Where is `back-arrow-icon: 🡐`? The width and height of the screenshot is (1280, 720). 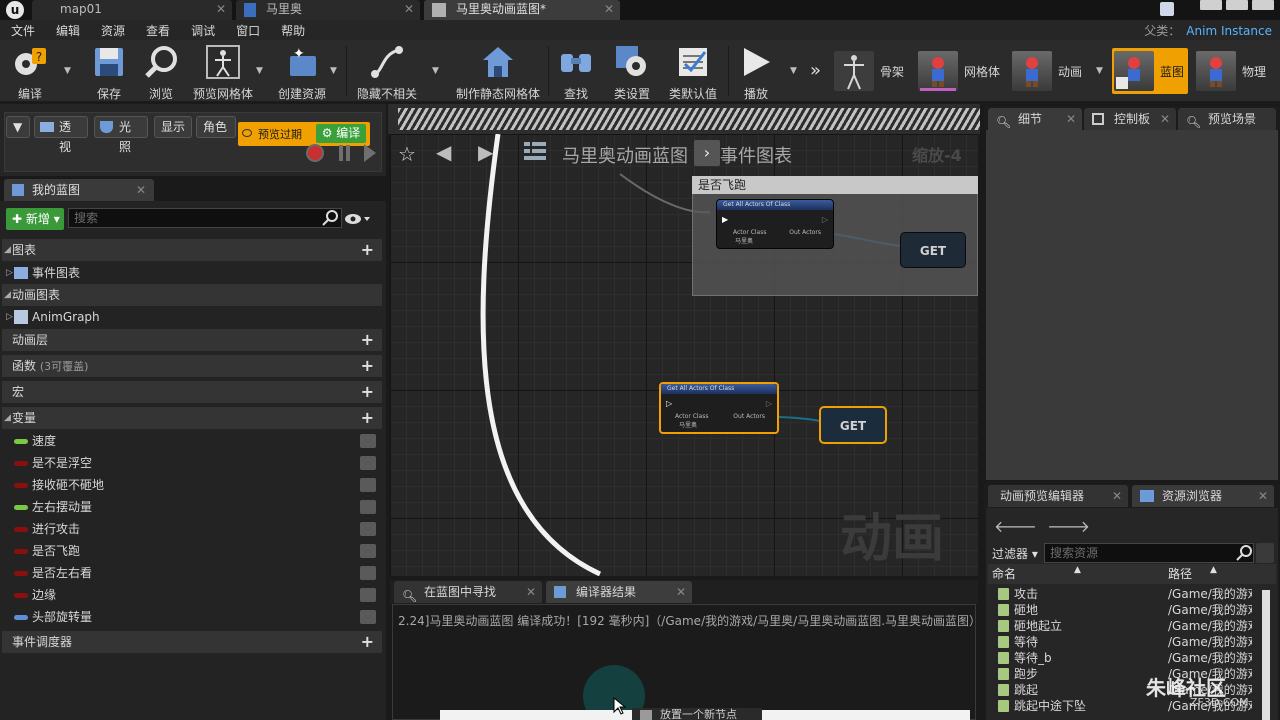
back-arrow-icon: 🡐 is located at coordinates (1015, 526).